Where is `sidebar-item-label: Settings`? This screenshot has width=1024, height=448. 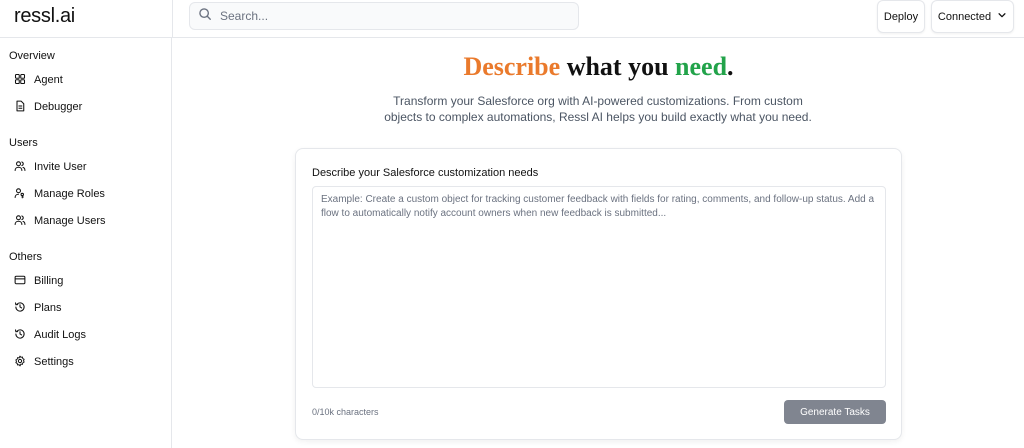 sidebar-item-label: Settings is located at coordinates (54, 362).